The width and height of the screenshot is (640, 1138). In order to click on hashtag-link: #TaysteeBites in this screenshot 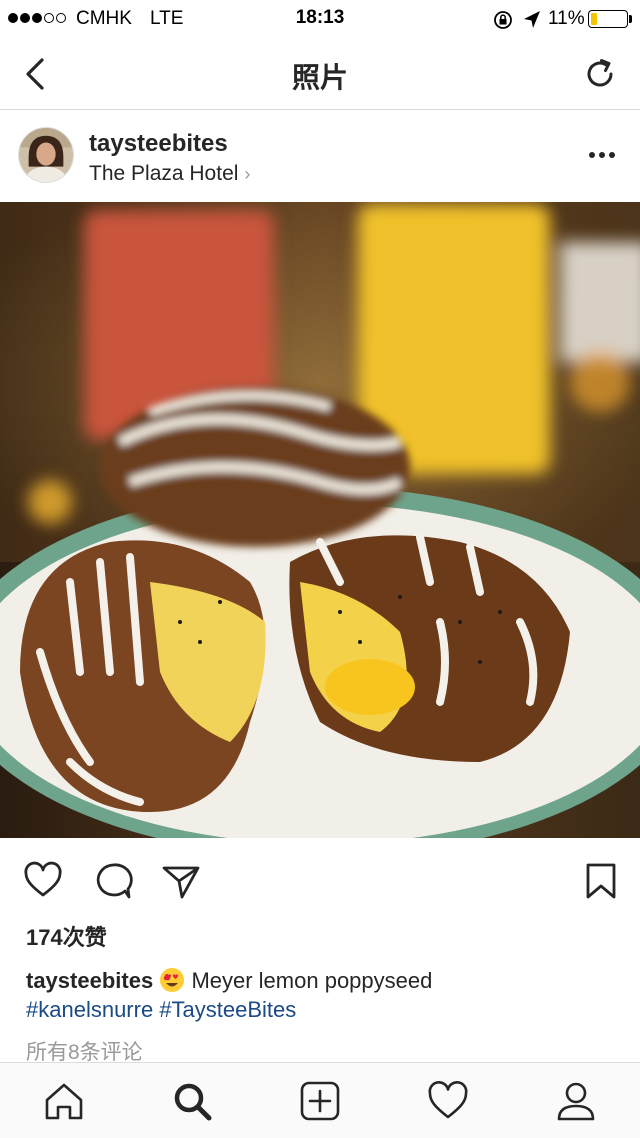, I will do `click(227, 1009)`.